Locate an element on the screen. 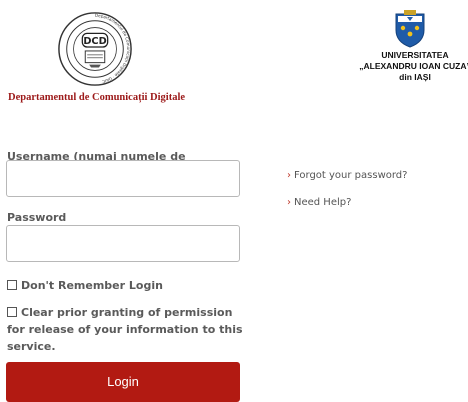 The image size is (468, 402). password-input is located at coordinates (123, 243).